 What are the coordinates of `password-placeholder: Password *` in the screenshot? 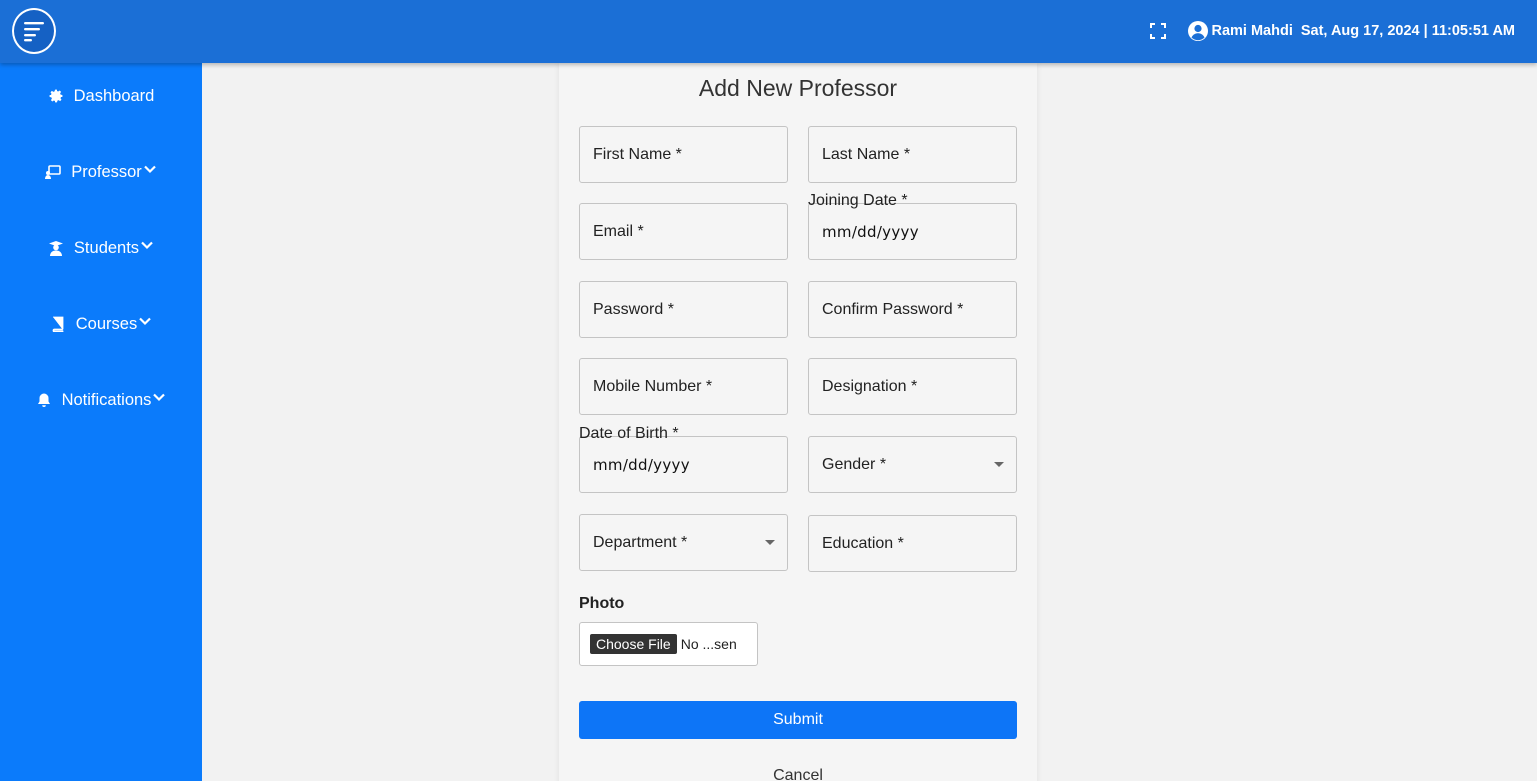 It's located at (633, 309).